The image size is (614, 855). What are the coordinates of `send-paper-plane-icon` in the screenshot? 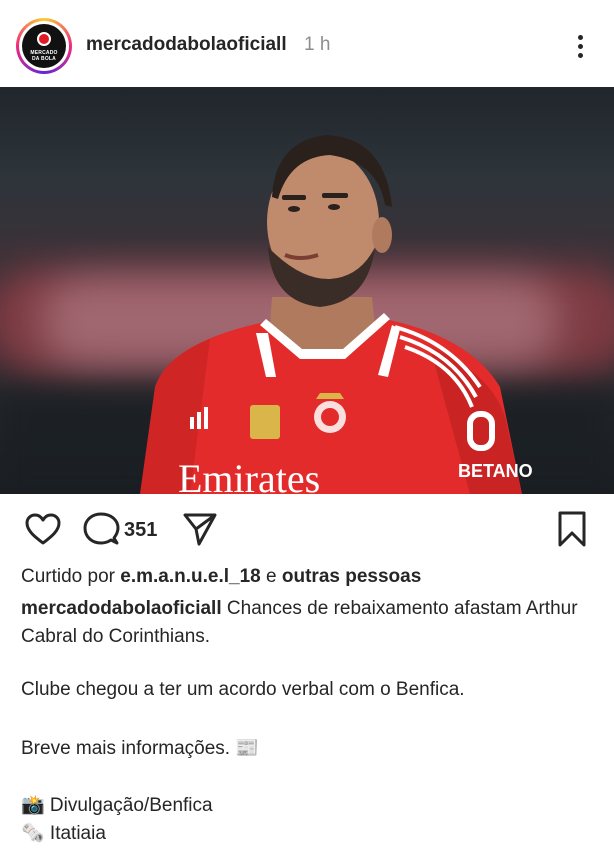 It's located at (200, 529).